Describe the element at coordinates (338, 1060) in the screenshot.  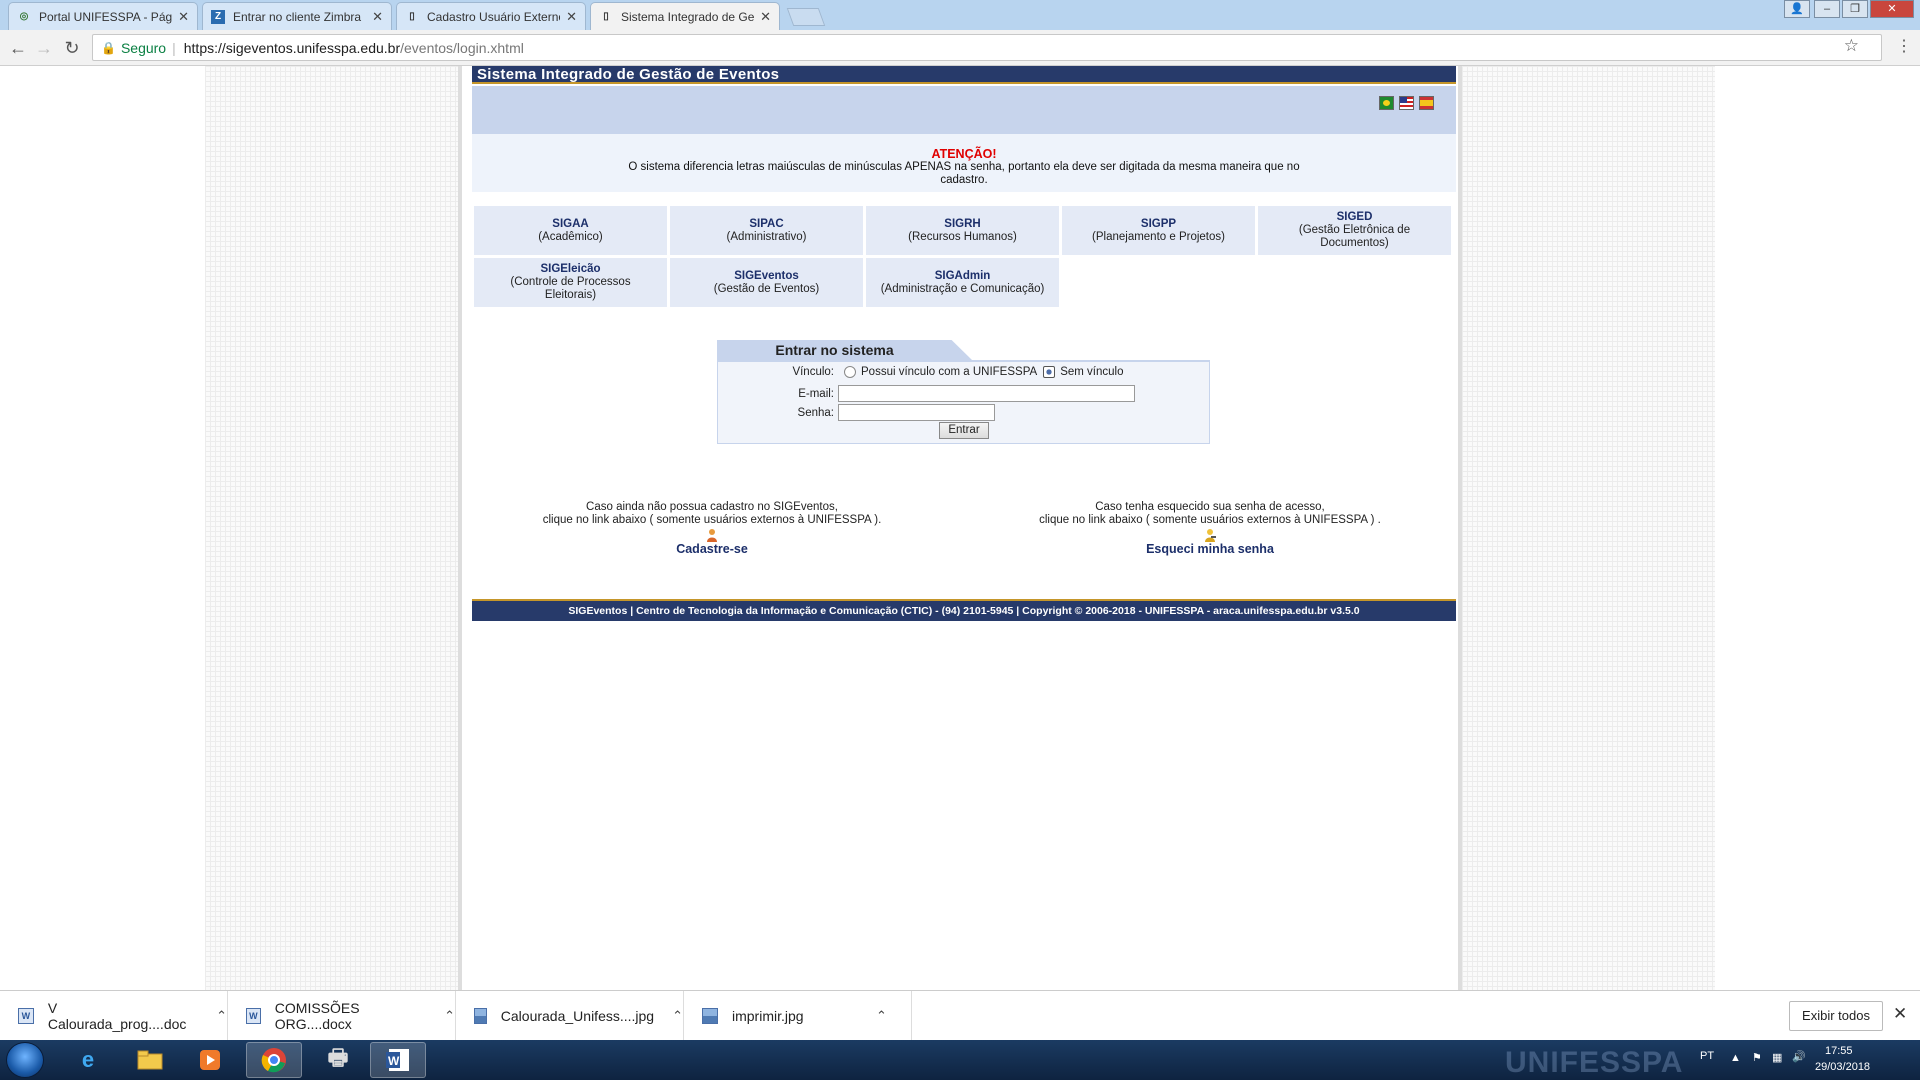
I see `printer-icon: 🖶` at that location.